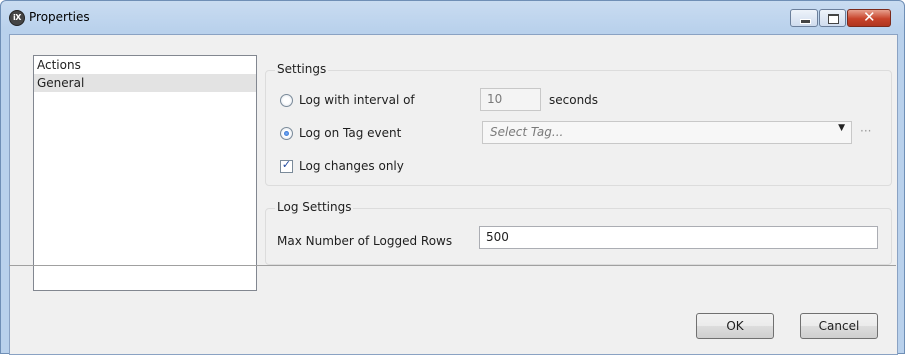 This screenshot has width=905, height=355. Describe the element at coordinates (351, 166) in the screenshot. I see `log-changes-label: Log changes only` at that location.